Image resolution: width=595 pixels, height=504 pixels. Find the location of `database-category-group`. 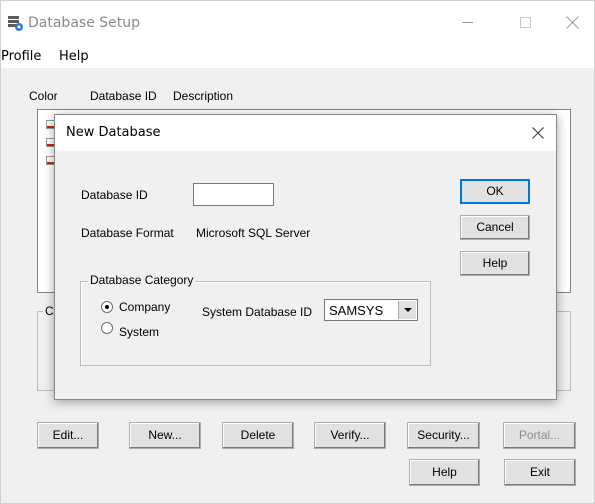

database-category-group is located at coordinates (255, 323).